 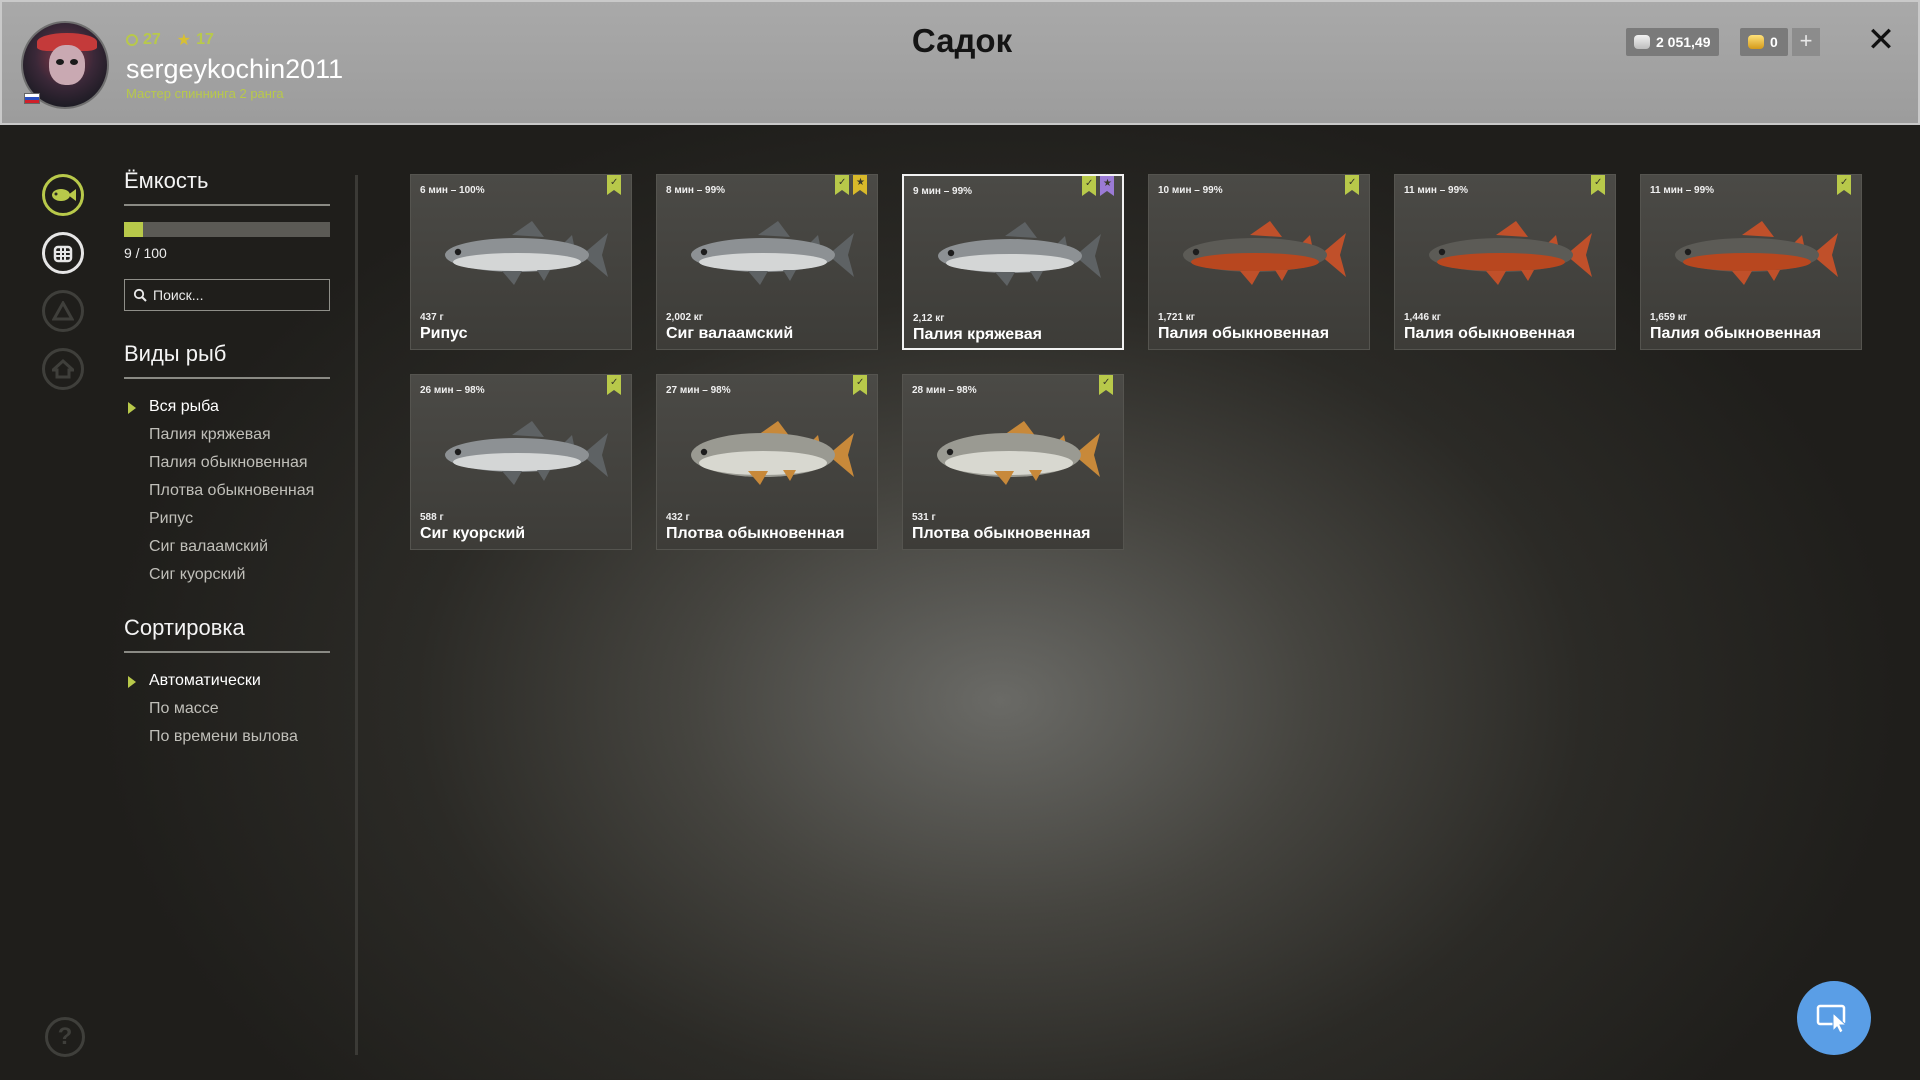 I want to click on fish-card: 6 мин – 100% 437 г Рипус ✓, so click(x=521, y=262).